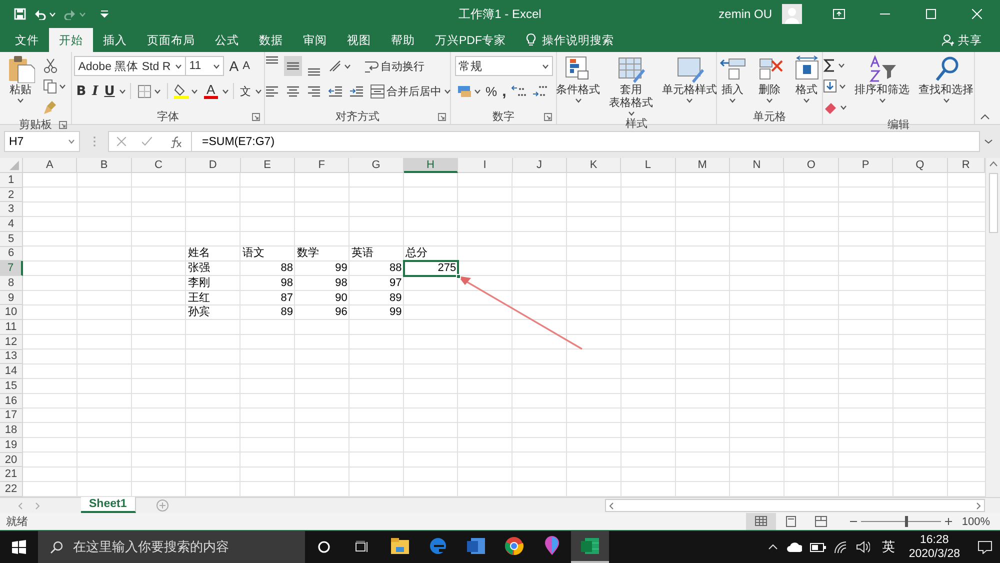 The height and width of the screenshot is (563, 1000). I want to click on customize-menu-icon, so click(104, 14).